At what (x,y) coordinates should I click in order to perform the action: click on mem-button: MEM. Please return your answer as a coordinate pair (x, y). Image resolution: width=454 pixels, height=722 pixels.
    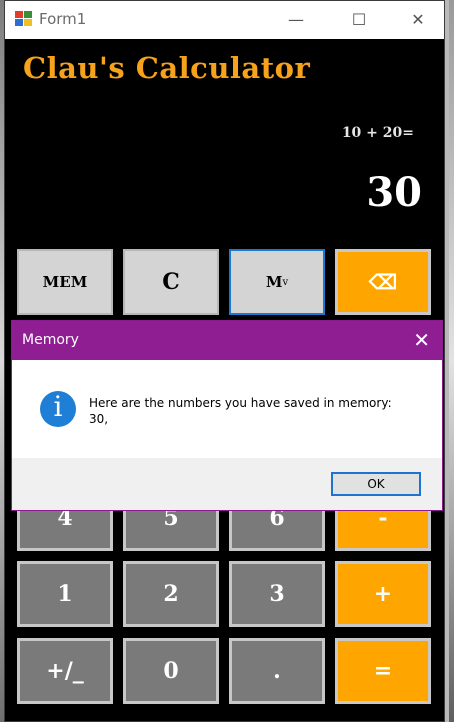
    Looking at the image, I should click on (65, 282).